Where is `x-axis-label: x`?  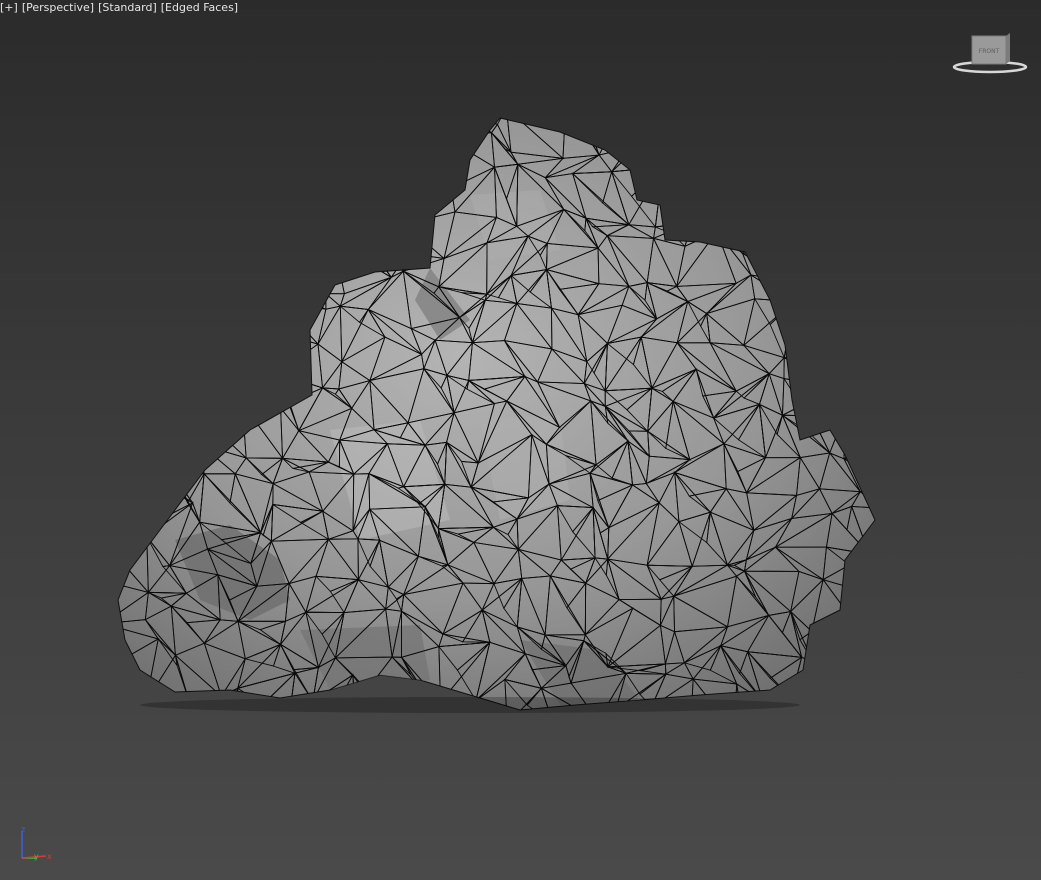
x-axis-label: x is located at coordinates (49, 856).